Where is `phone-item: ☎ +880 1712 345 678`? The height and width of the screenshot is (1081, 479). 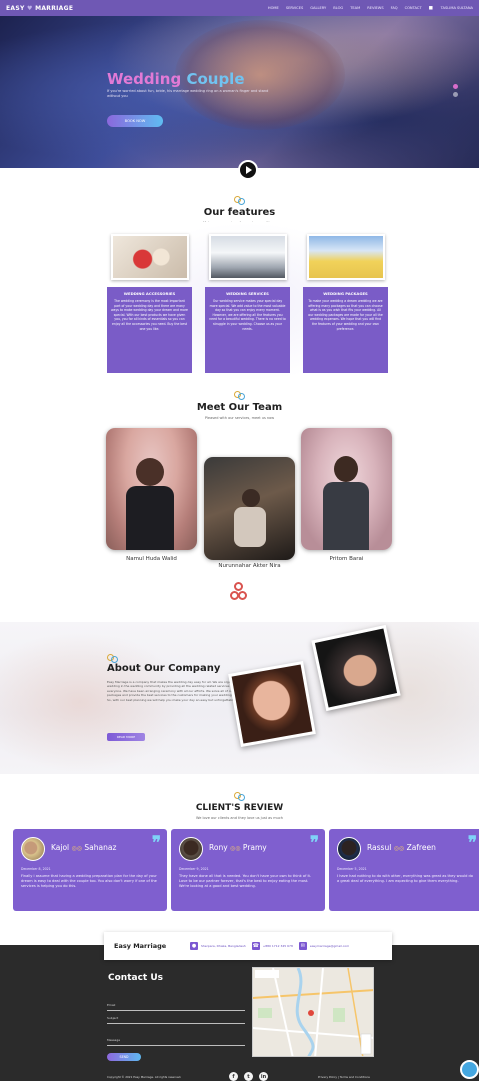 phone-item: ☎ +880 1712 345 678 is located at coordinates (272, 946).